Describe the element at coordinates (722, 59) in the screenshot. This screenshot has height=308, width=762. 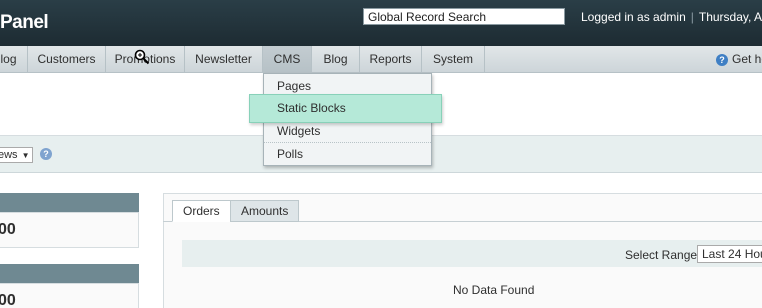
I see `help-icon: ?` at that location.